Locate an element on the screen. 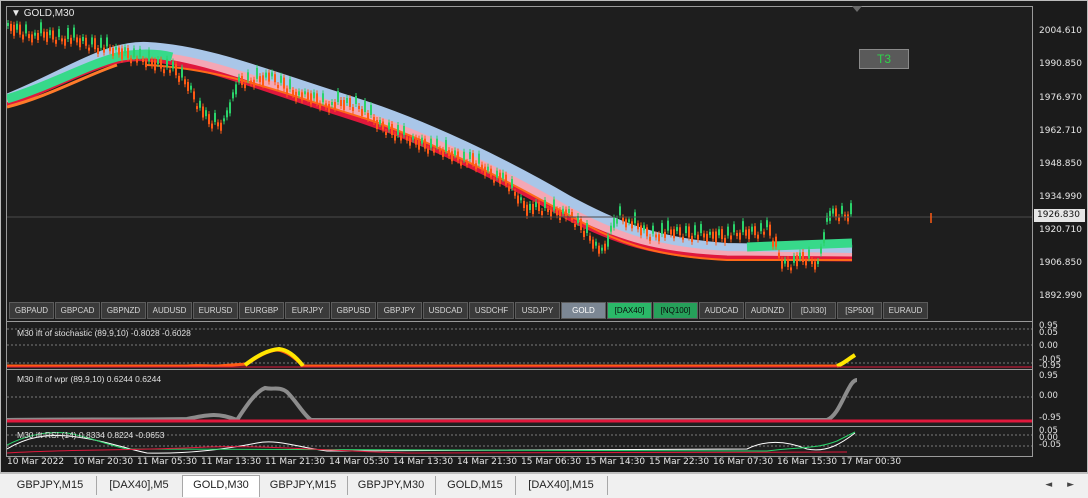 This screenshot has height=498, width=1088. symbol-button-gbpaud: GBPAUD is located at coordinates (31, 310).